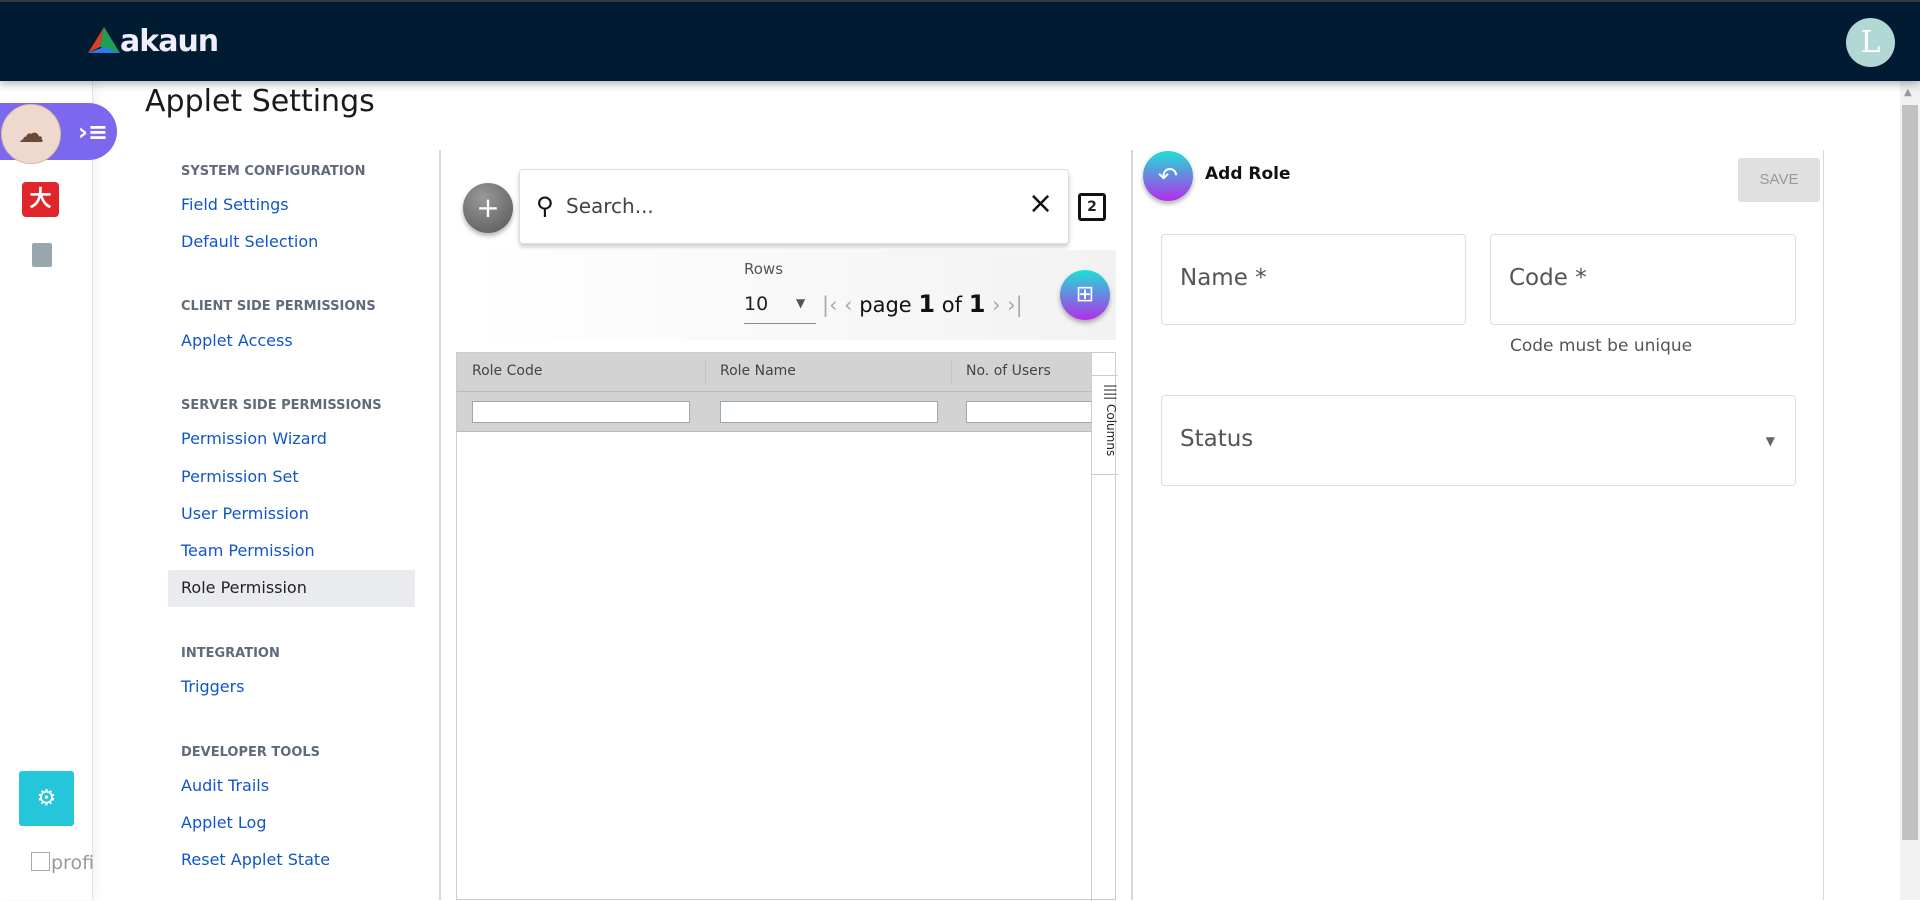 Image resolution: width=1920 pixels, height=901 pixels. I want to click on nav-item-role-permission: Role Permission, so click(244, 588).